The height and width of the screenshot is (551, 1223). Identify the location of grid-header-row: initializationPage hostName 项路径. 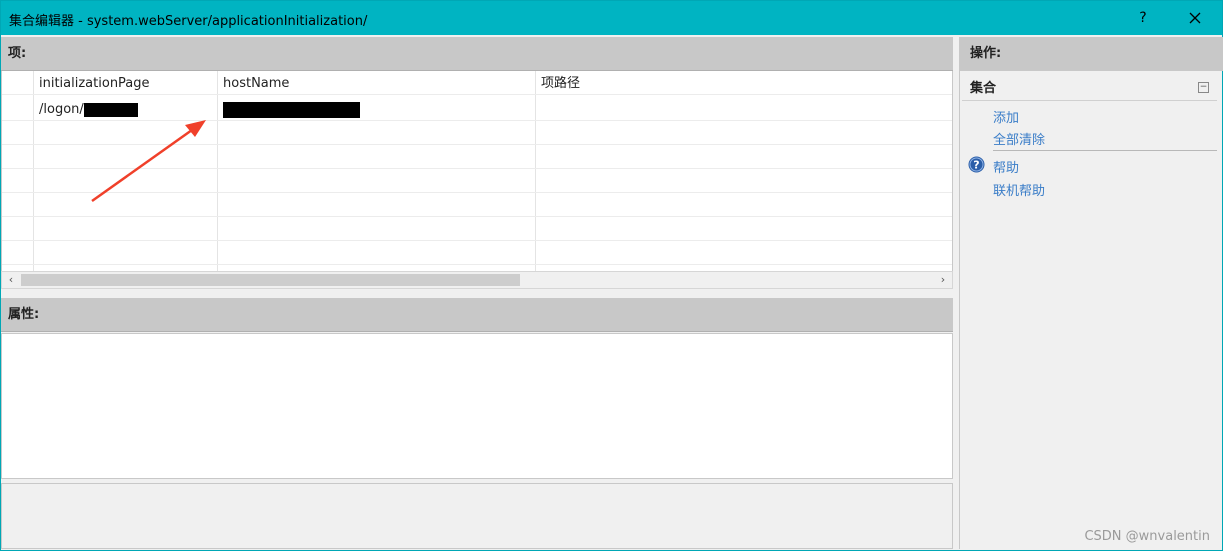
(477, 83).